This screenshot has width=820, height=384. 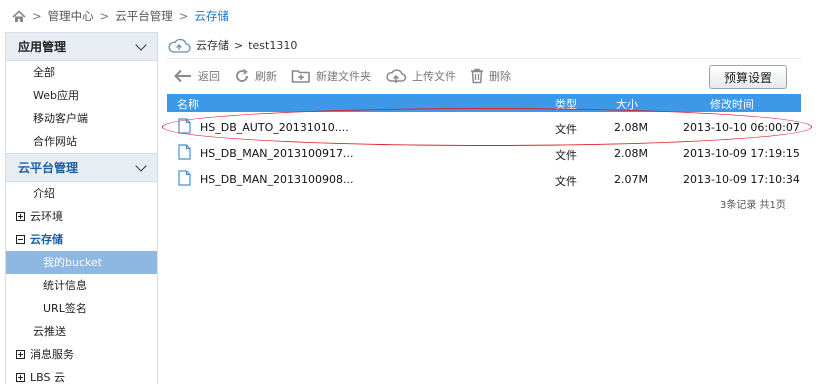 I want to click on sidebar-item-label: LBS 云, so click(x=47, y=377).